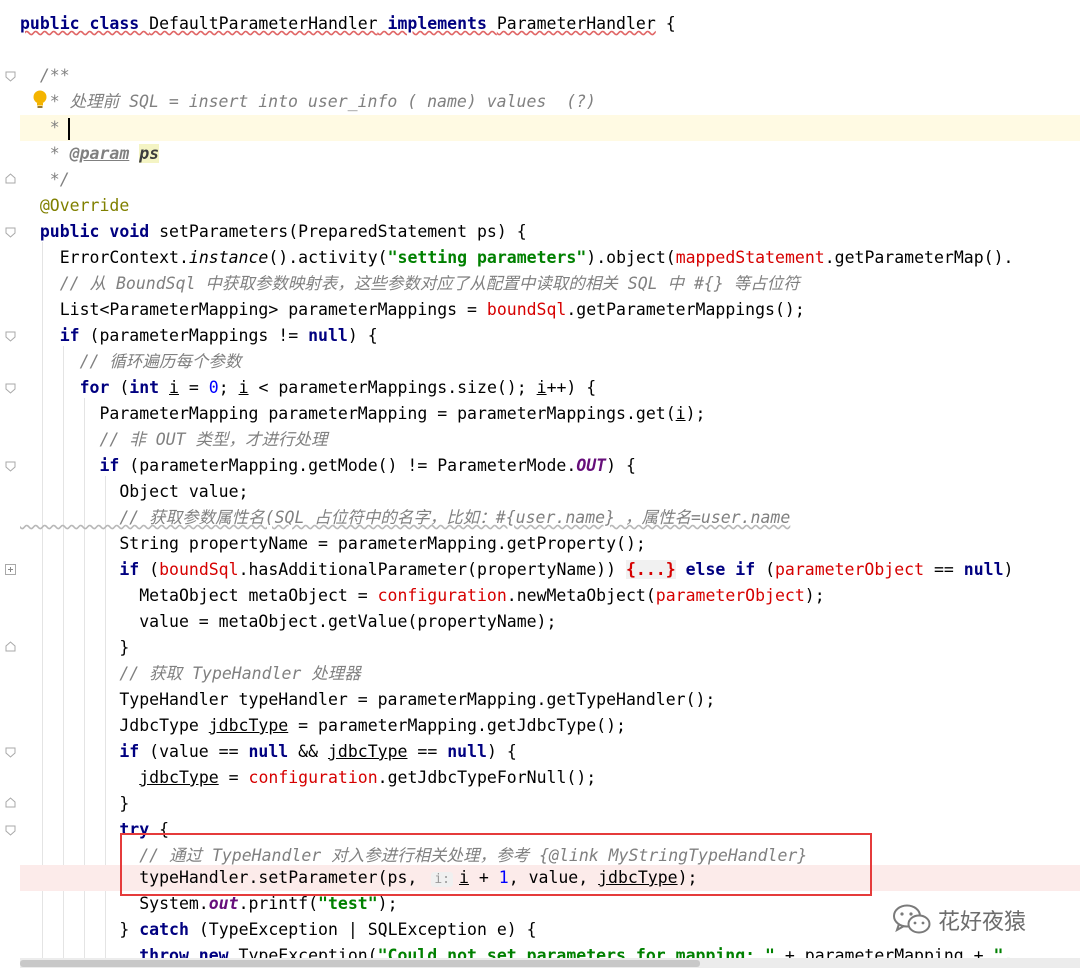 The width and height of the screenshot is (1080, 968). What do you see at coordinates (149, 153) in the screenshot?
I see `code-segment: ps` at bounding box center [149, 153].